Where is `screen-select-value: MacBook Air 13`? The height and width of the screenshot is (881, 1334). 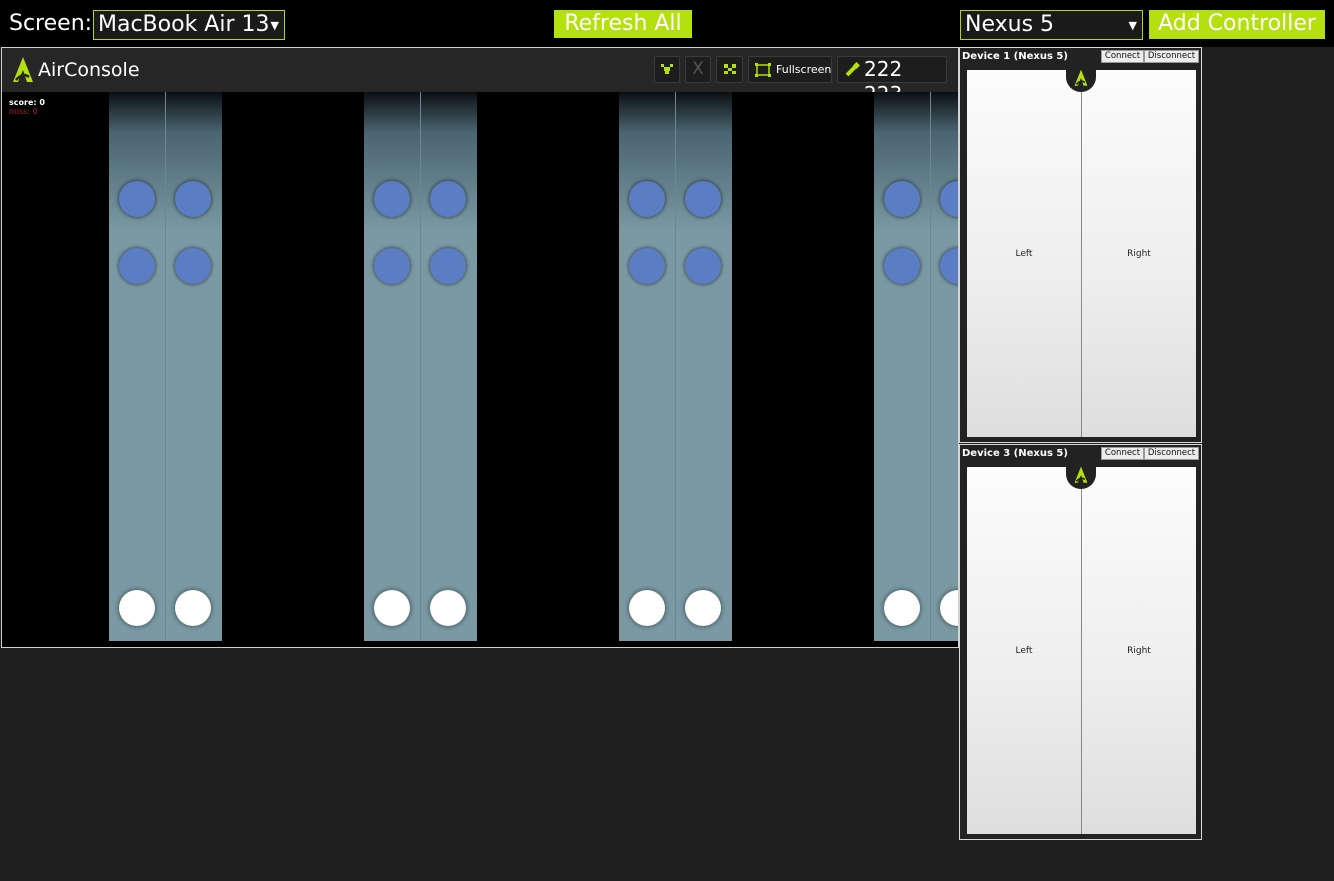
screen-select-value: MacBook Air 13 is located at coordinates (184, 24).